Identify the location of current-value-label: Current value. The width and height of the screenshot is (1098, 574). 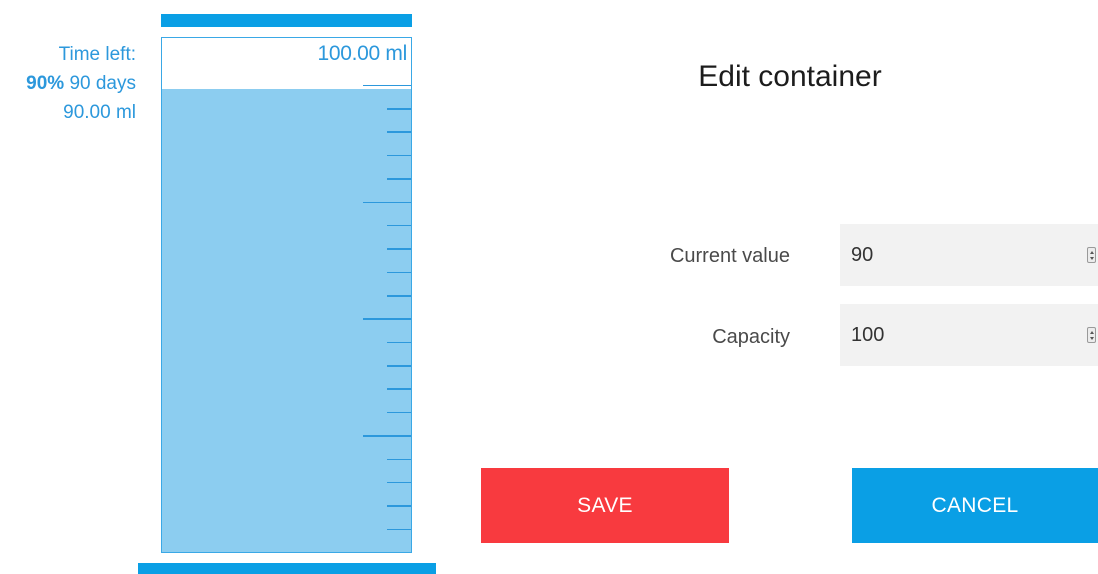
(729, 256).